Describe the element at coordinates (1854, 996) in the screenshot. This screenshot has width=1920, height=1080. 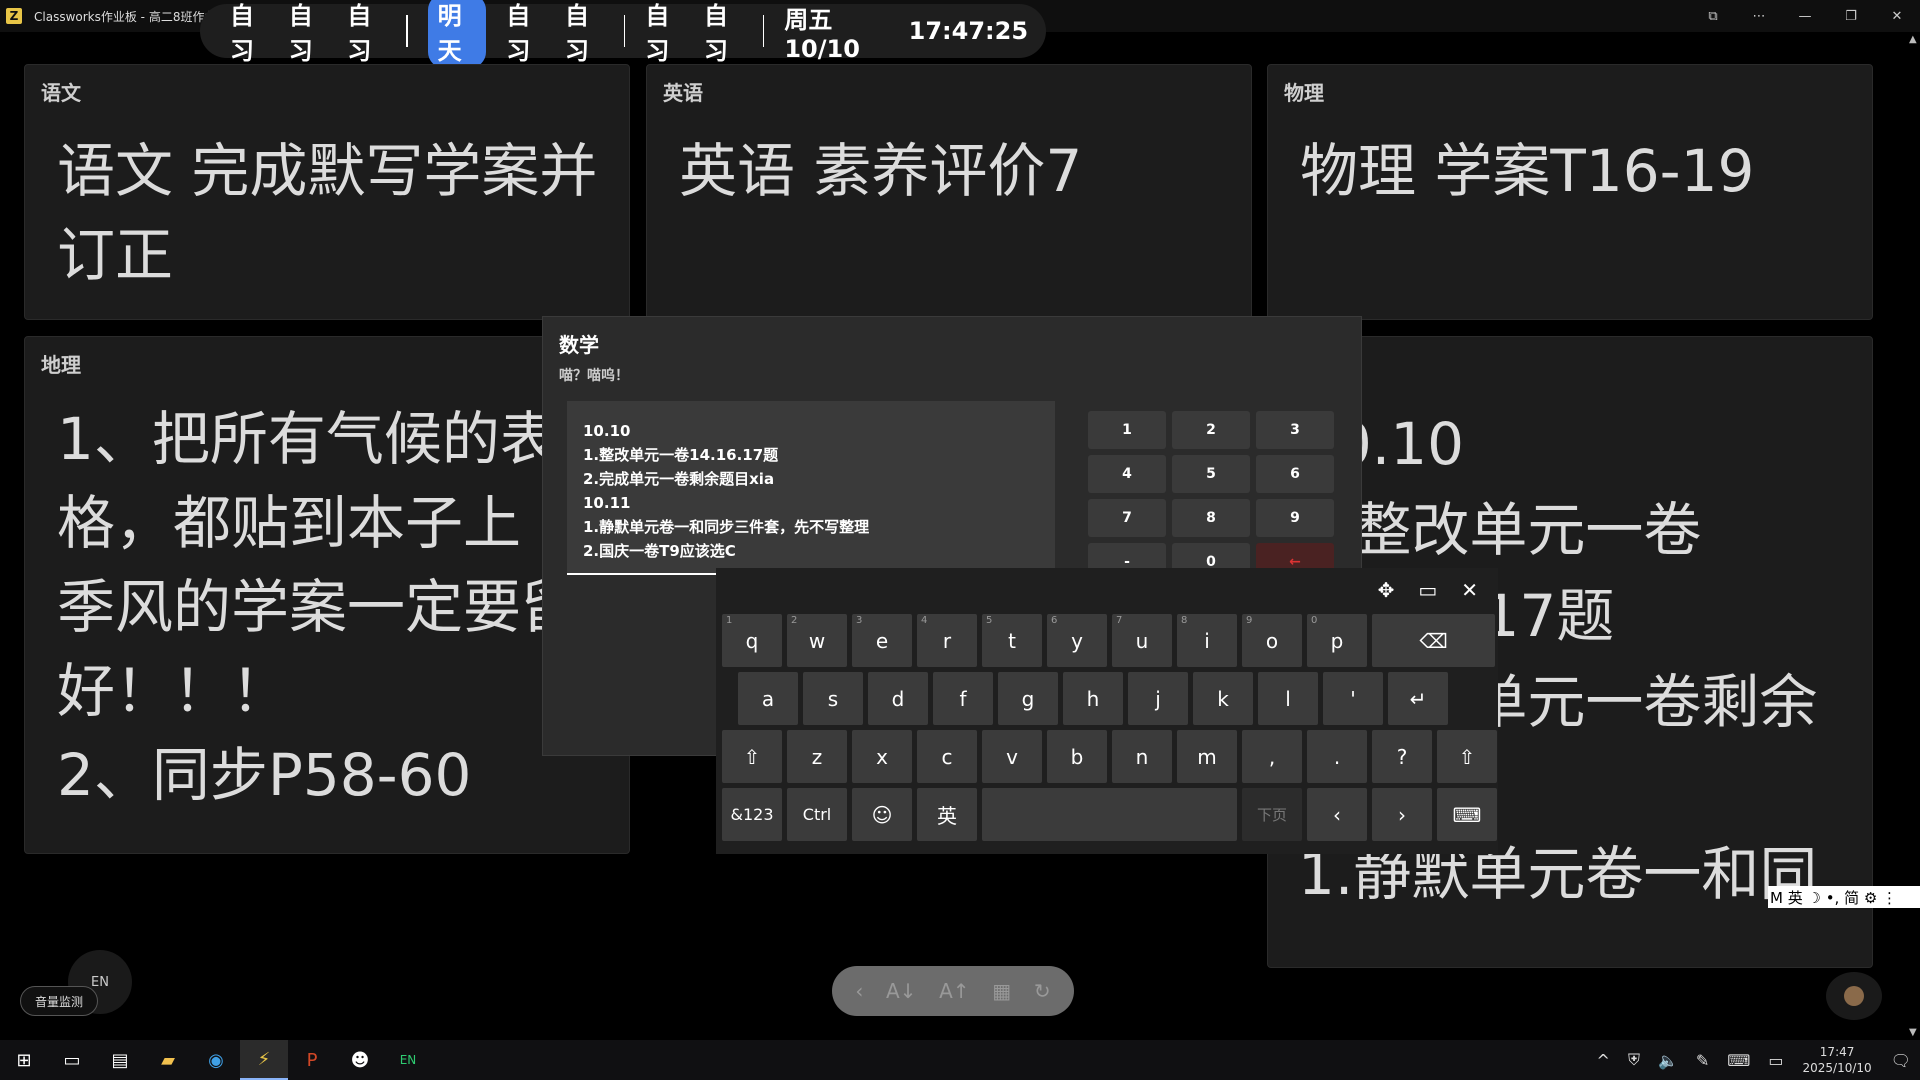
I see `avatar` at that location.